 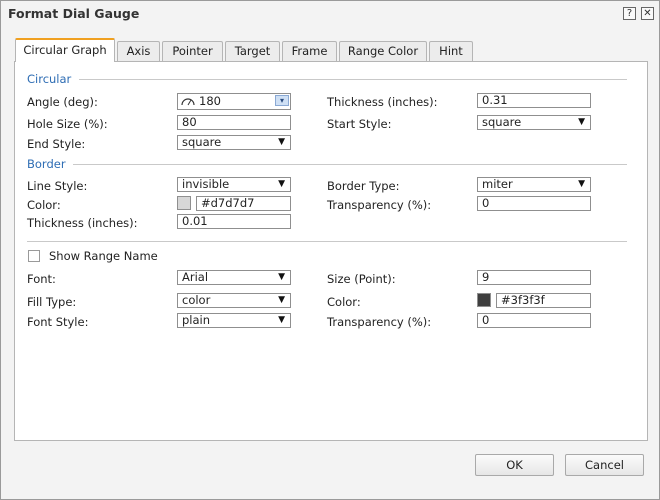 I want to click on tab-pointer: Pointer, so click(x=192, y=51).